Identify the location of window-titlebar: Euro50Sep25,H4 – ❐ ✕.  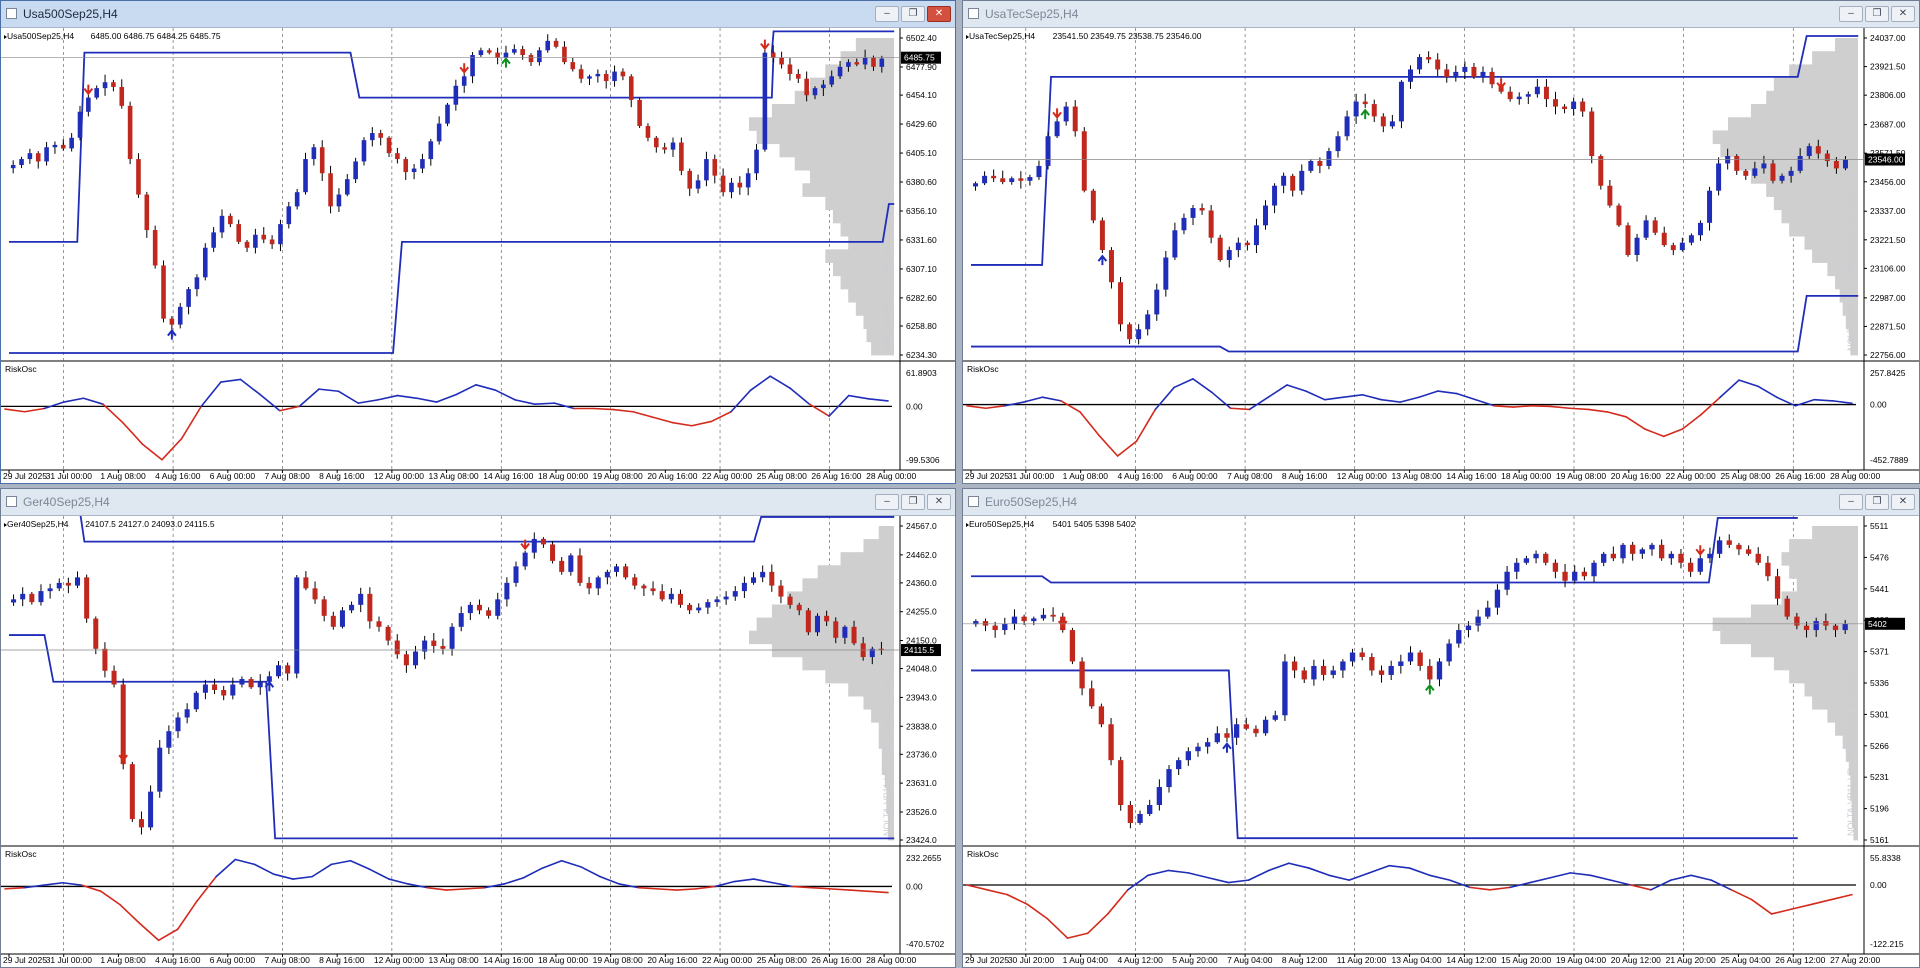
(1441, 502).